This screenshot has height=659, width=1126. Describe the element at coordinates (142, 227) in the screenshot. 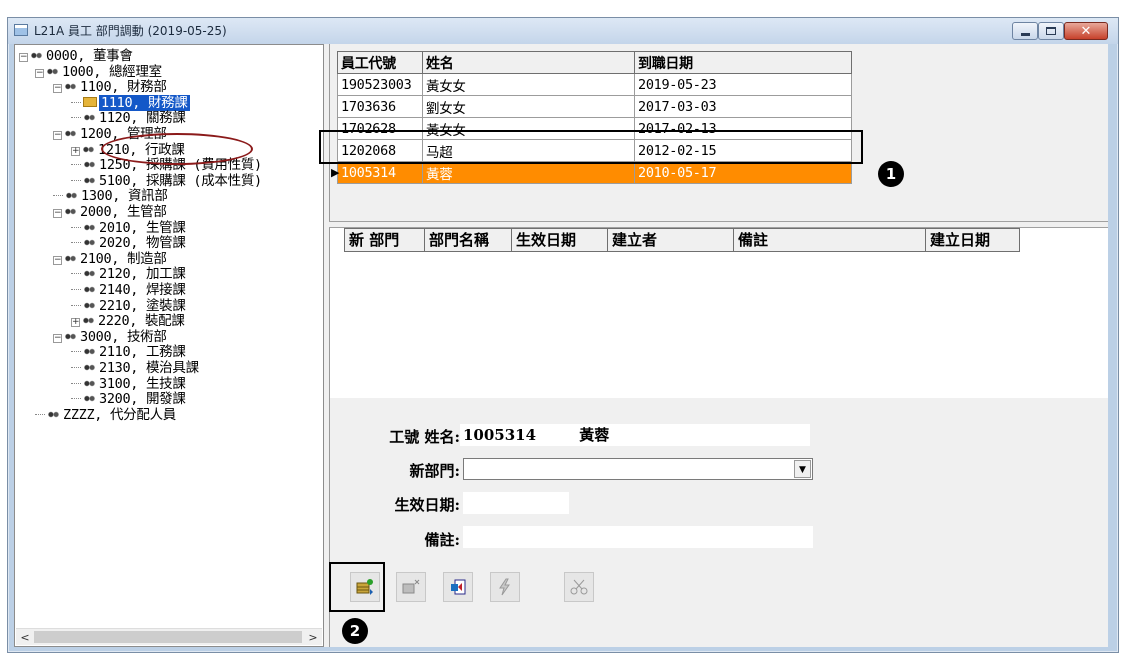

I see `tree-item-label: 2010, 生管課` at that location.